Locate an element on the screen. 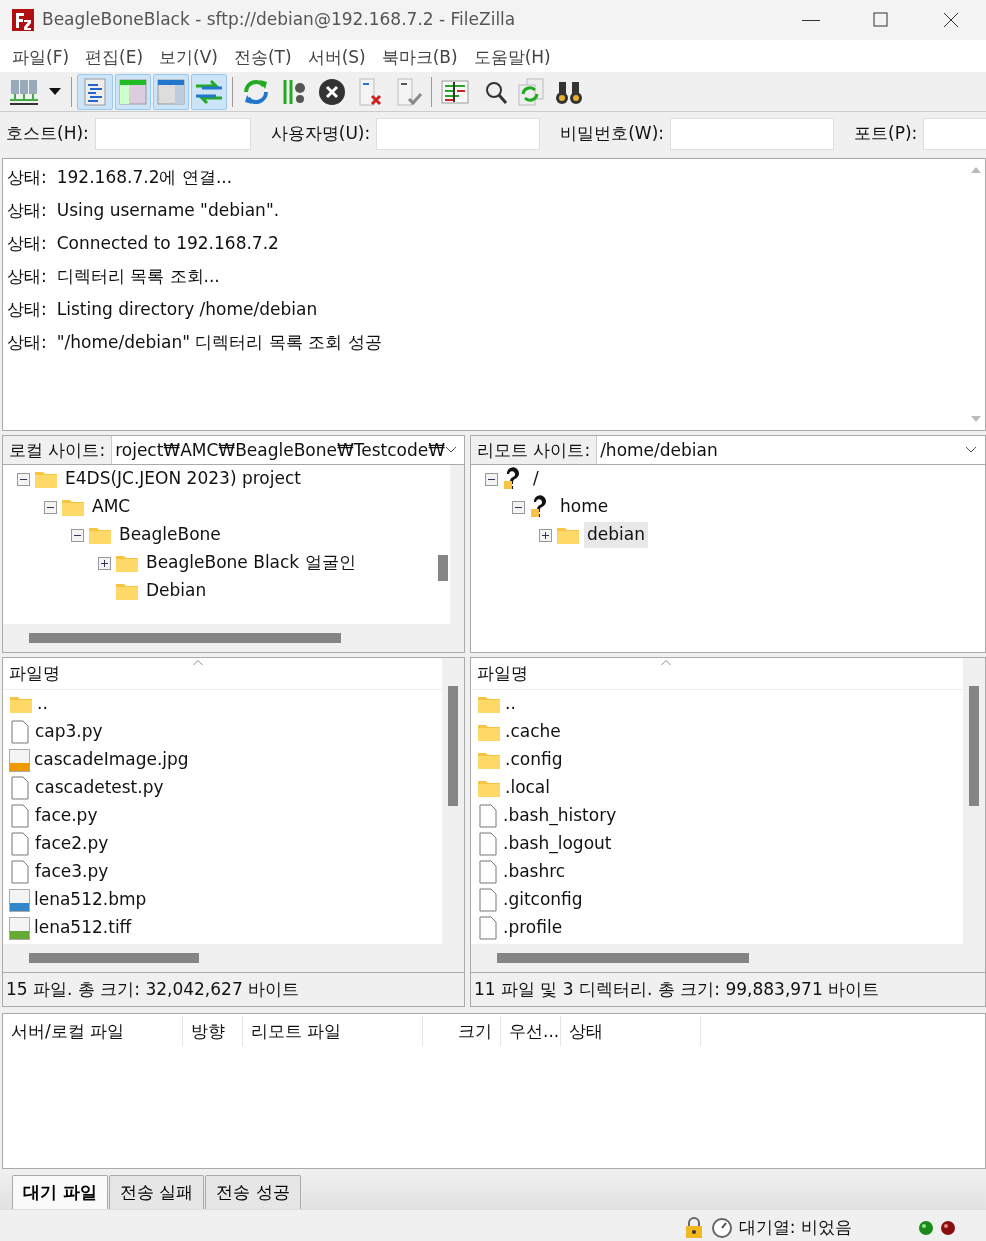  file-name: .profile is located at coordinates (533, 928).